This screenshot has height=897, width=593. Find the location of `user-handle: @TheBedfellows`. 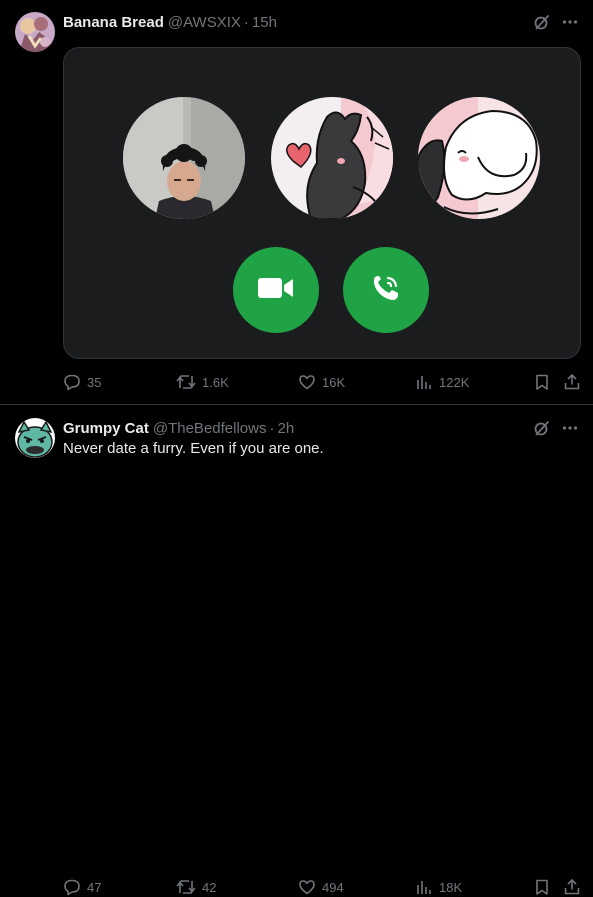

user-handle: @TheBedfellows is located at coordinates (210, 428).